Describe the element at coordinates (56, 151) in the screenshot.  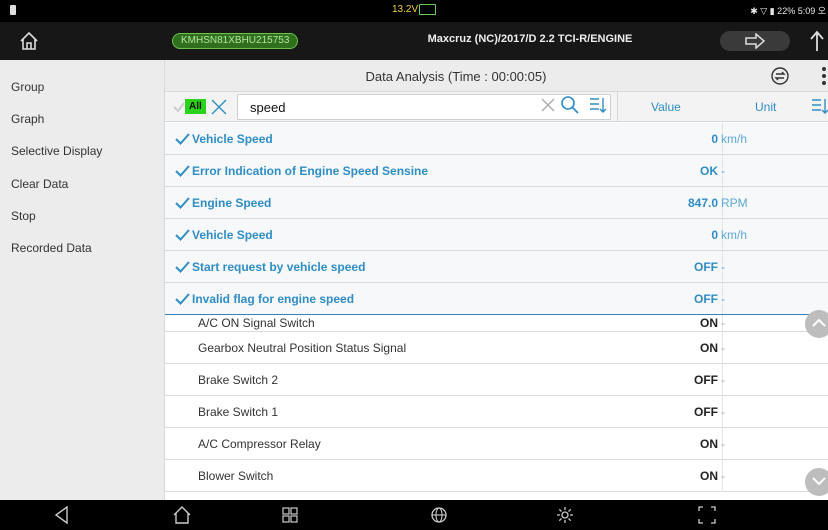
I see `sidebar-item-selective-display: Selective Display` at that location.